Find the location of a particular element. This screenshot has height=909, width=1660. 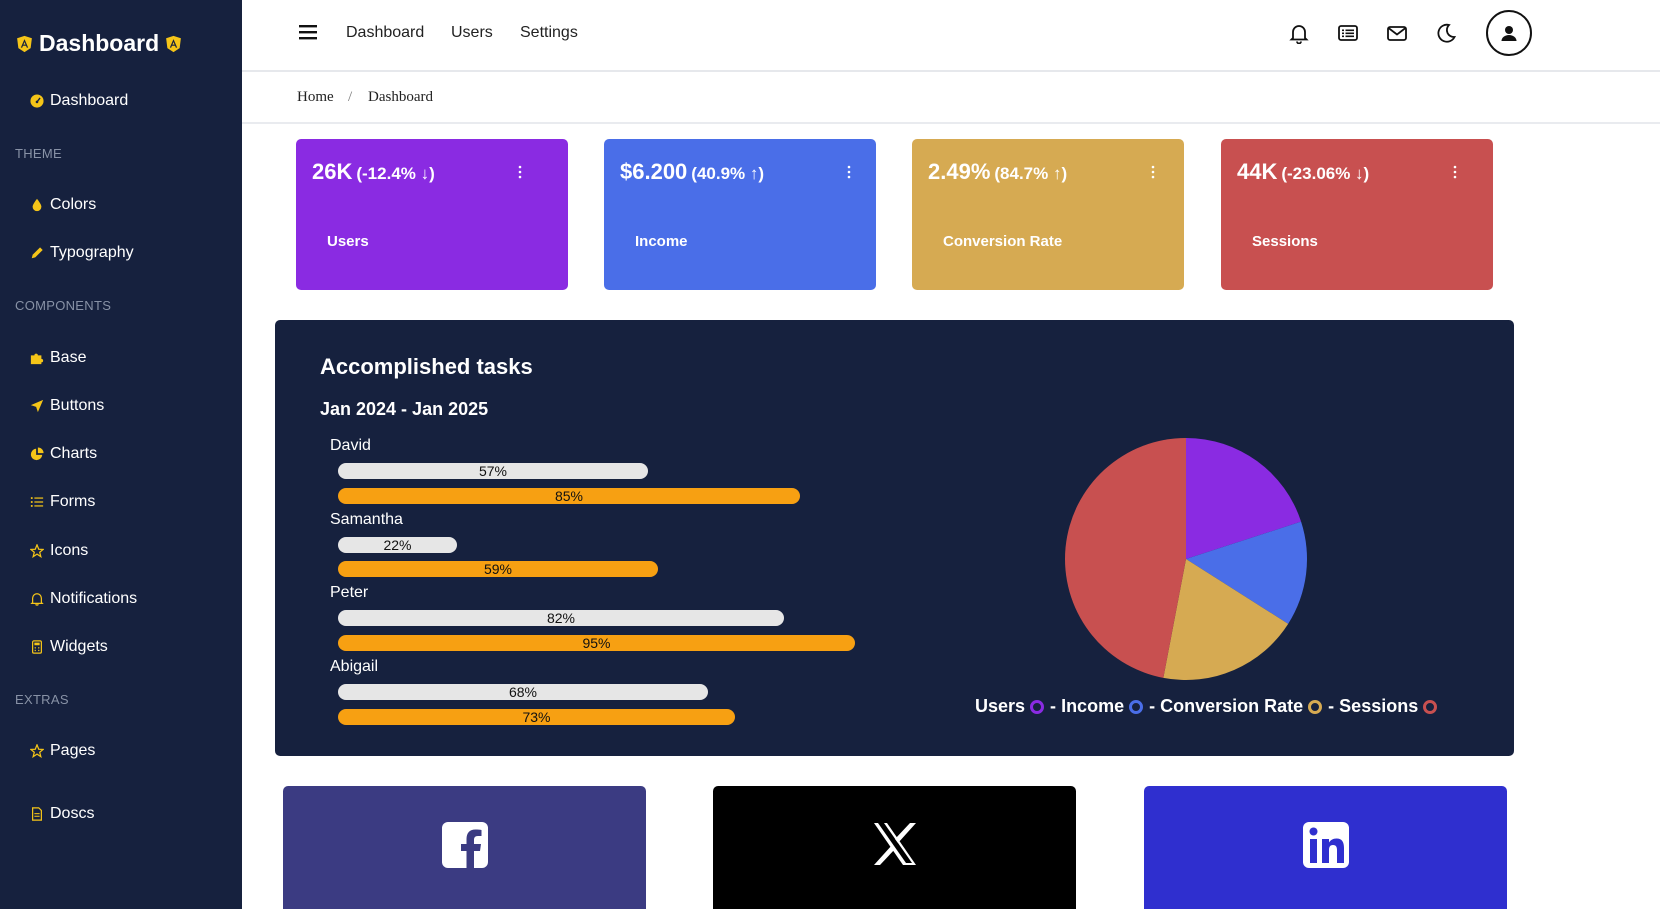

person-name: Peter is located at coordinates (349, 592).